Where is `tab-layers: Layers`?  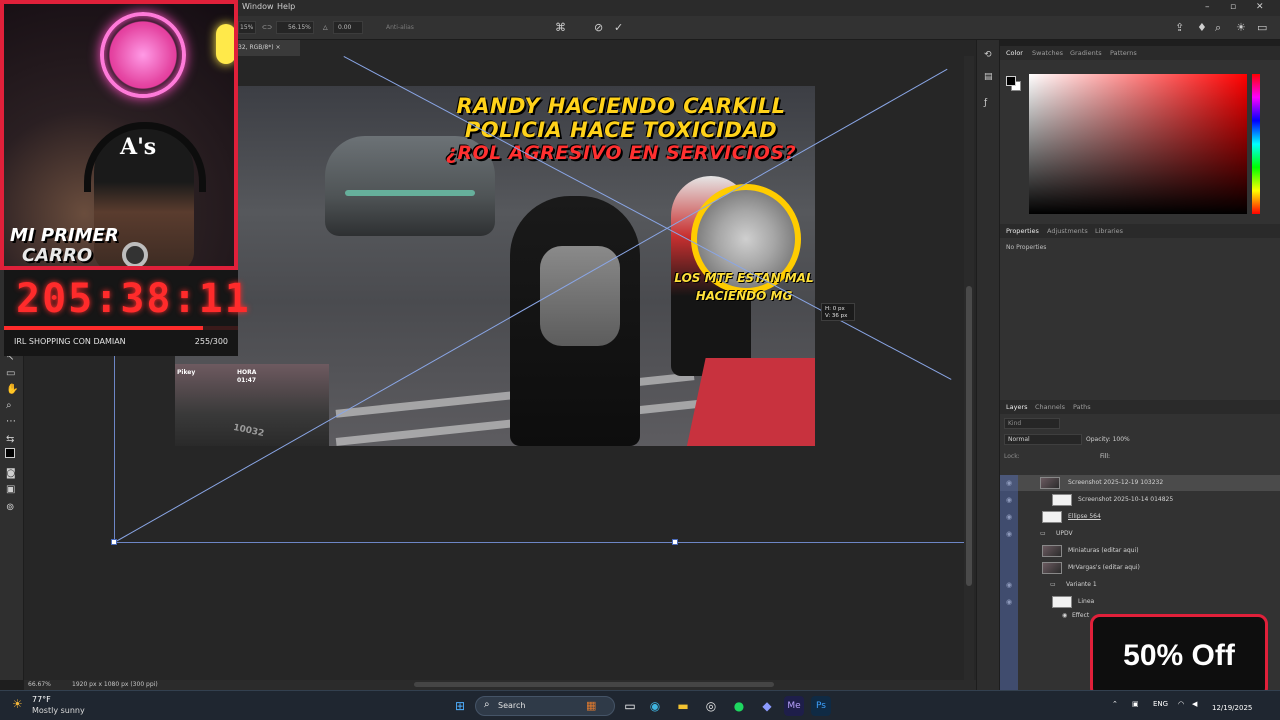
tab-layers: Layers is located at coordinates (1017, 407).